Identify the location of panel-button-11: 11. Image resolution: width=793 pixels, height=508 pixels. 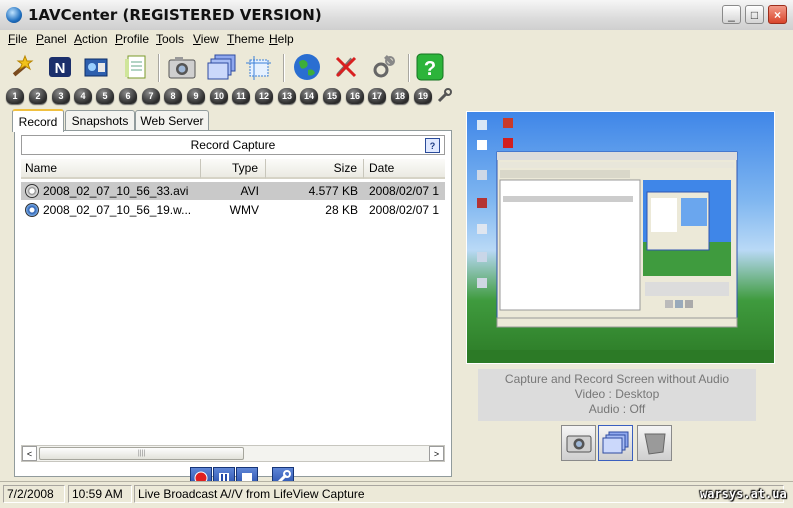
(241, 96).